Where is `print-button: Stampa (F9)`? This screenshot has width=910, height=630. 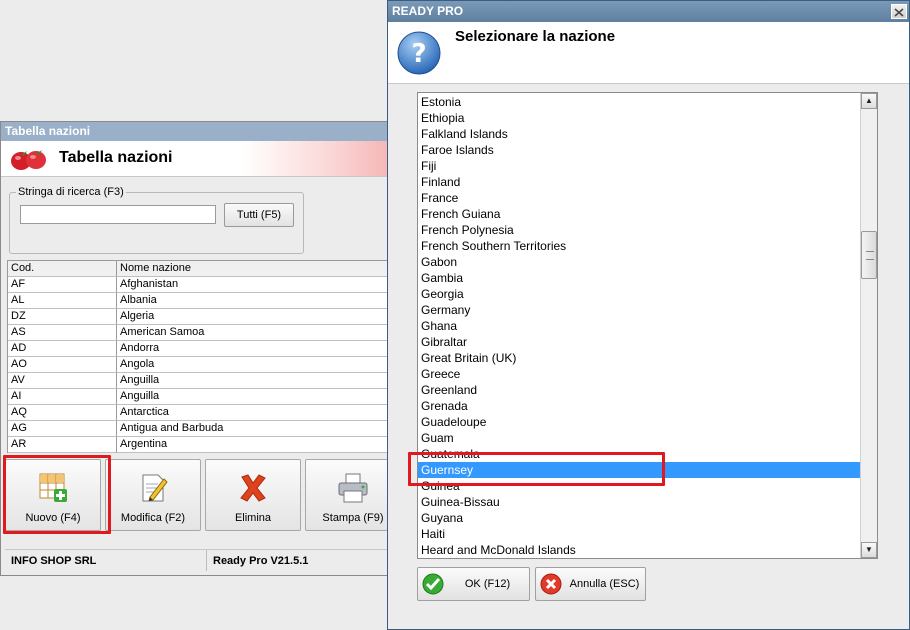
print-button: Stampa (F9) is located at coordinates (348, 495).